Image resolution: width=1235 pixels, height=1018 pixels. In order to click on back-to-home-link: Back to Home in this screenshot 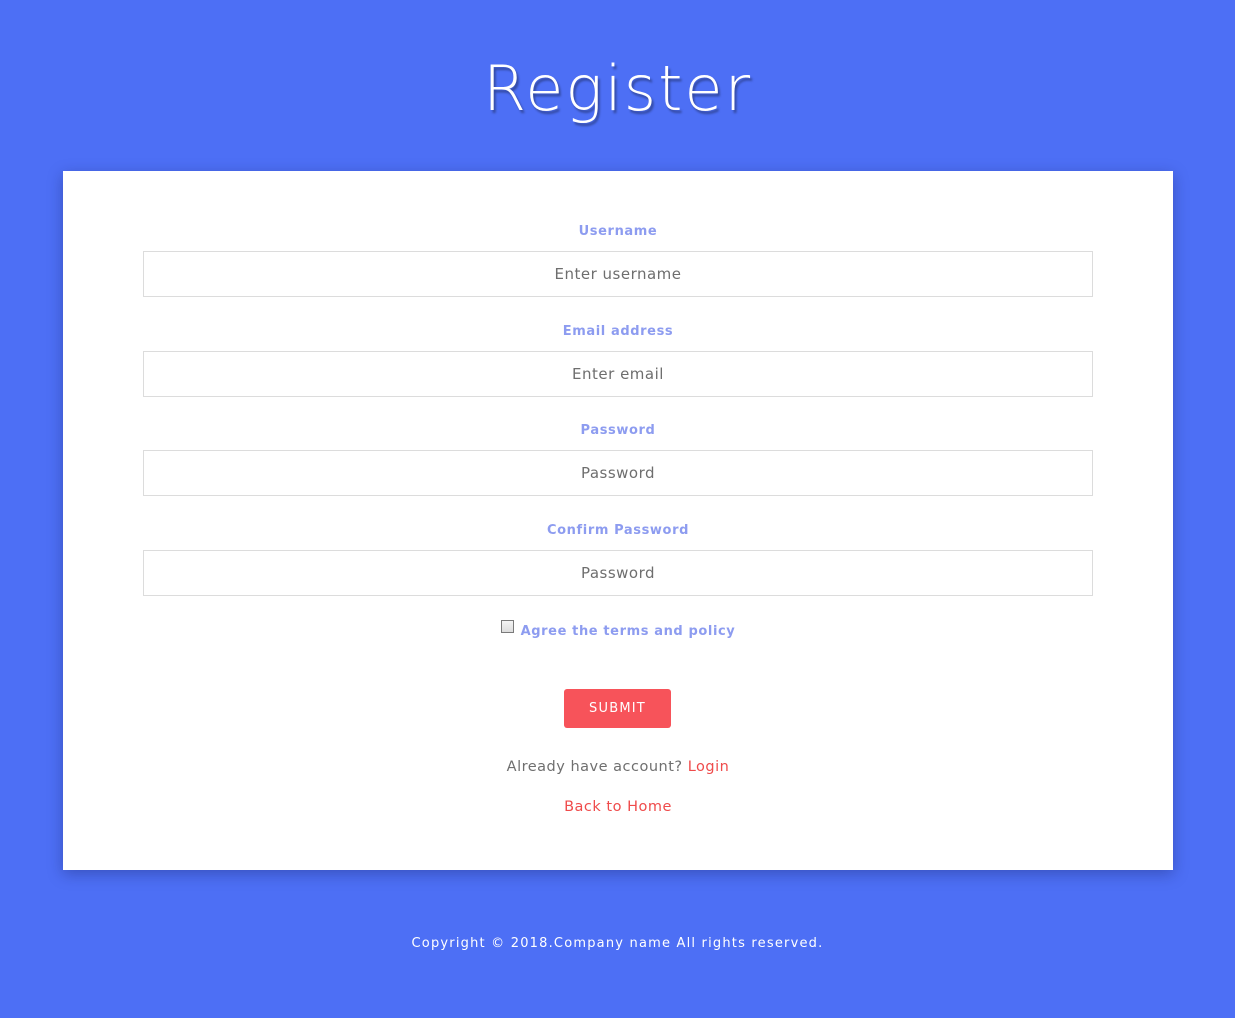, I will do `click(618, 807)`.